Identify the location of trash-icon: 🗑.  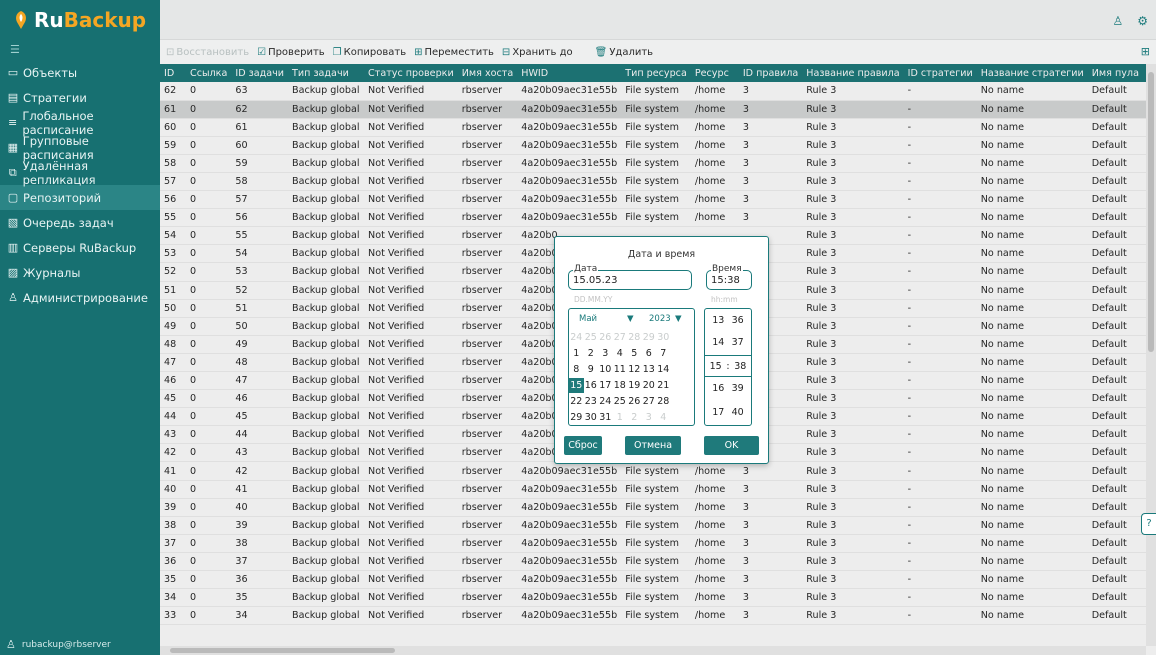
(601, 52).